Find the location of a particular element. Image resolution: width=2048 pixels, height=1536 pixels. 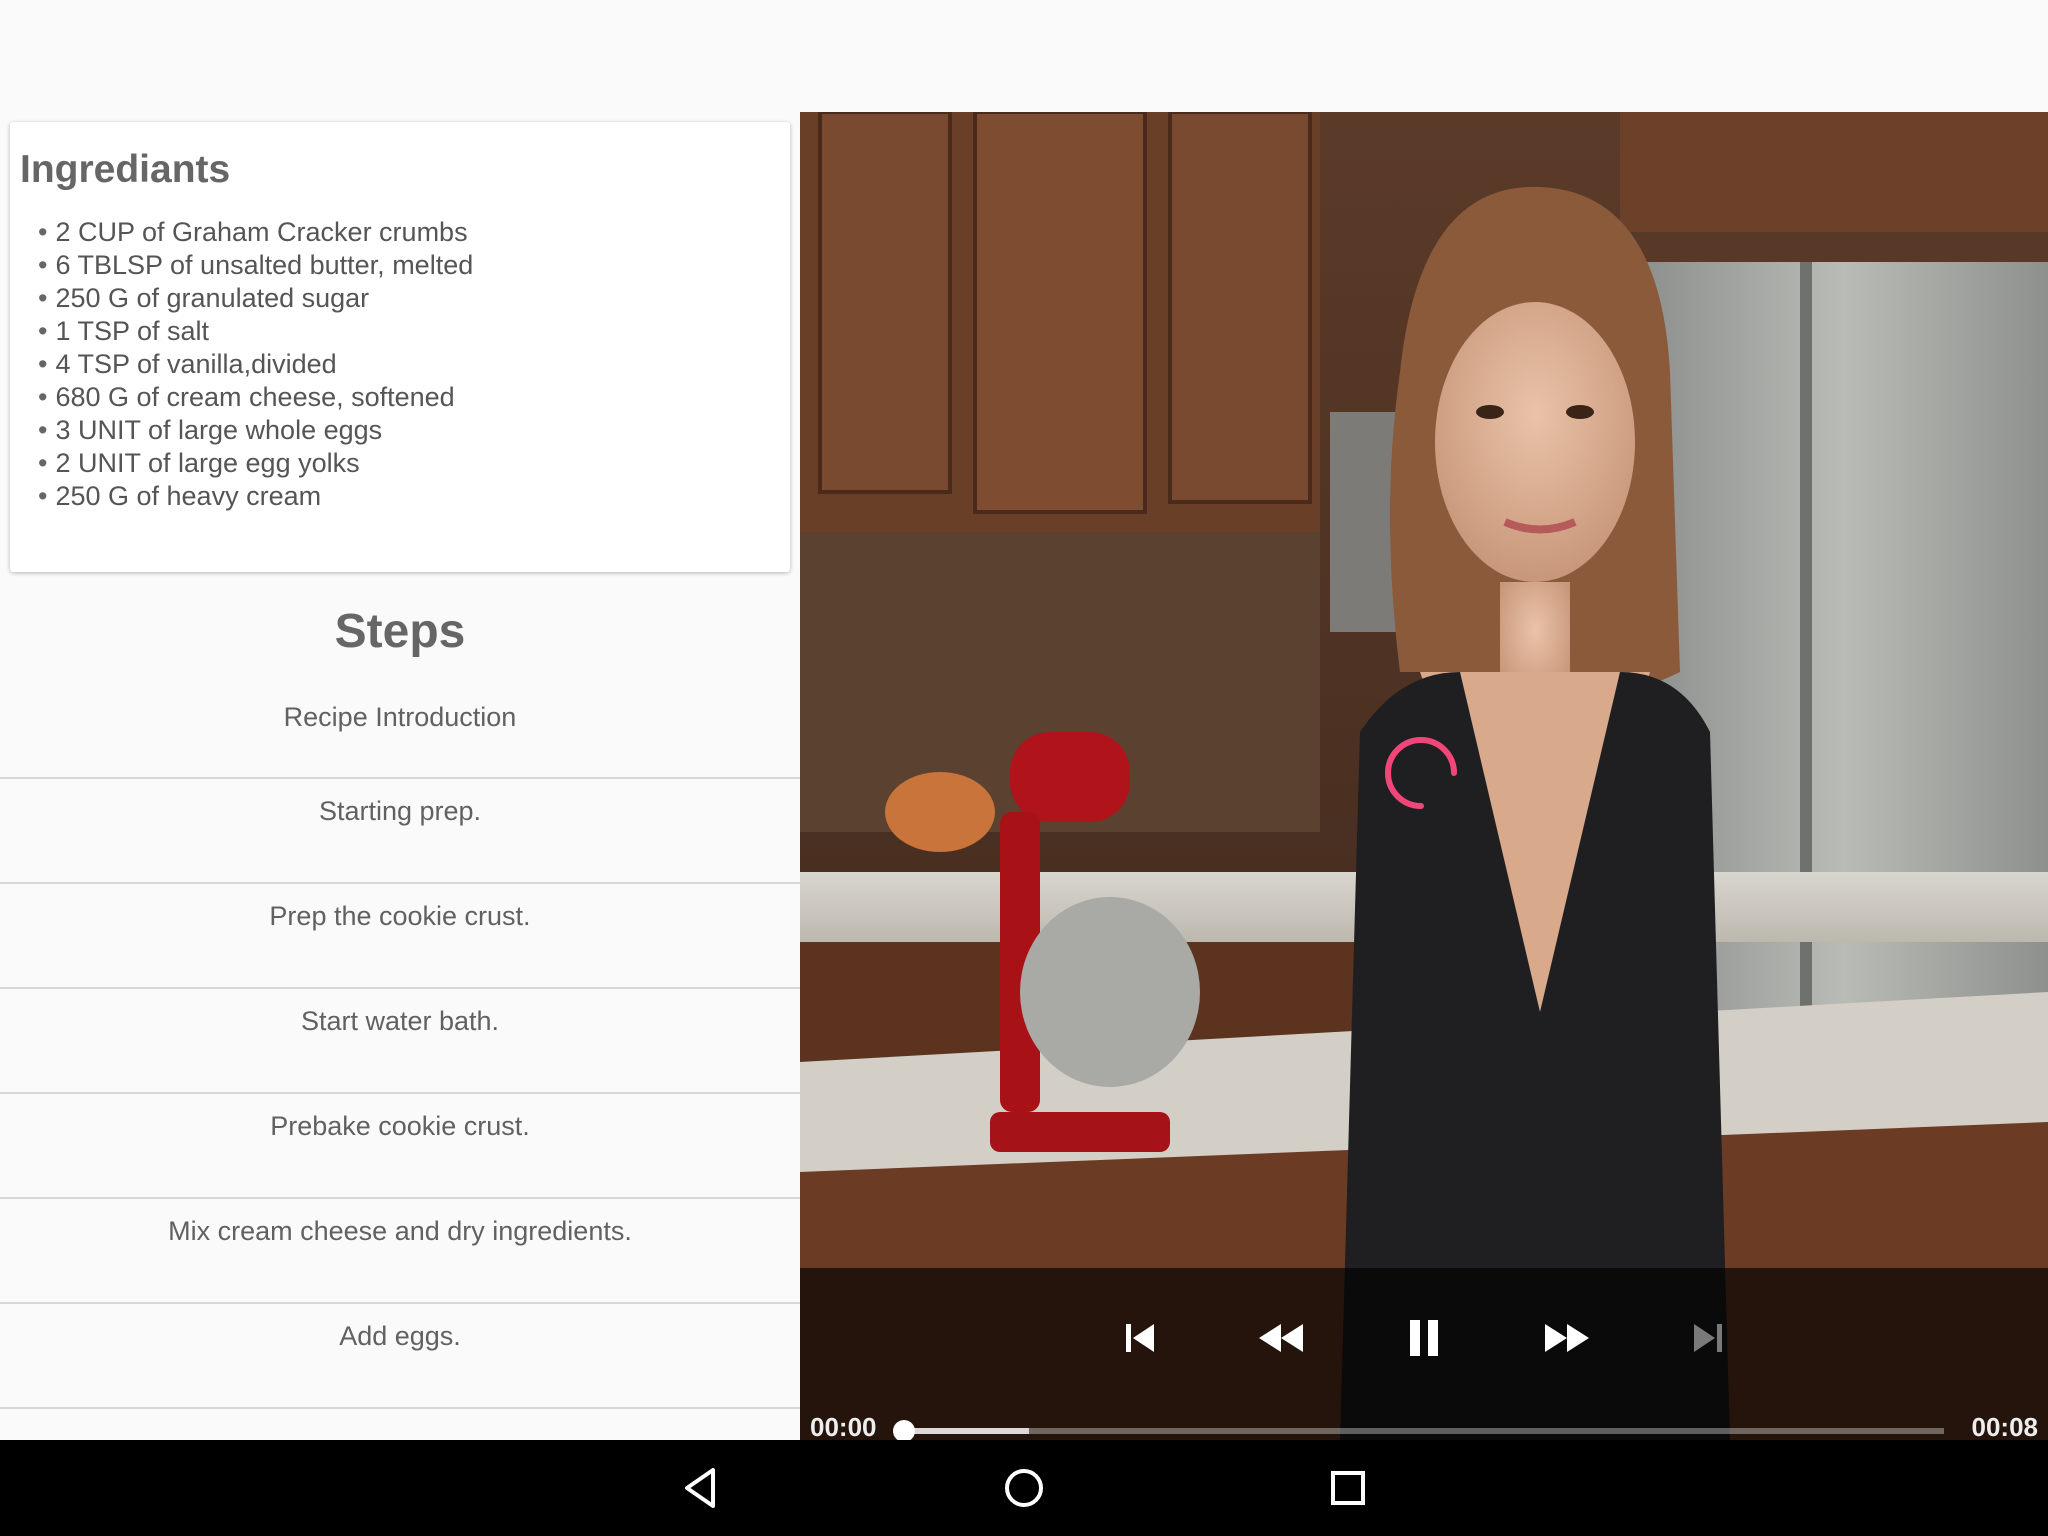

ingredient-item: • 2 UNIT of large egg yolks is located at coordinates (199, 463).